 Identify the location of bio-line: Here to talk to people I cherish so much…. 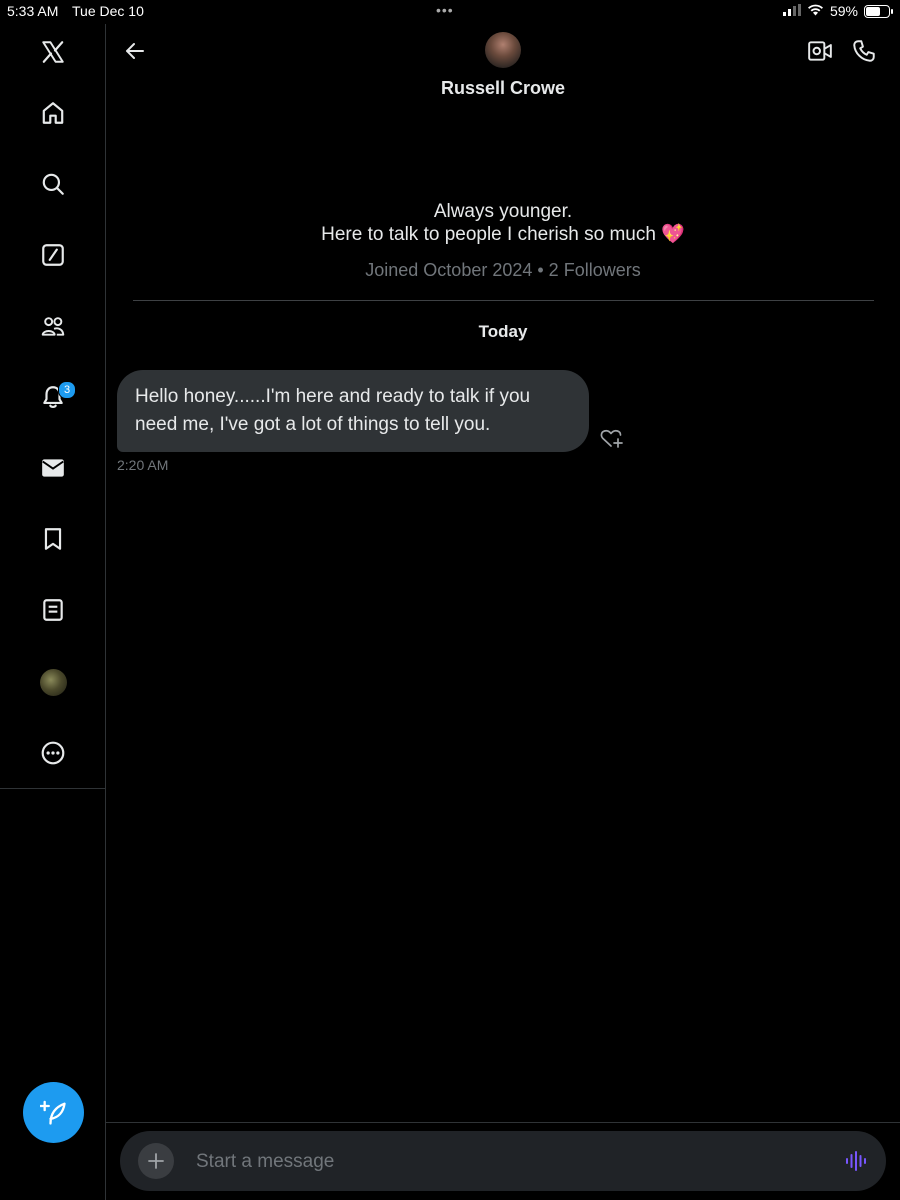
(503, 234).